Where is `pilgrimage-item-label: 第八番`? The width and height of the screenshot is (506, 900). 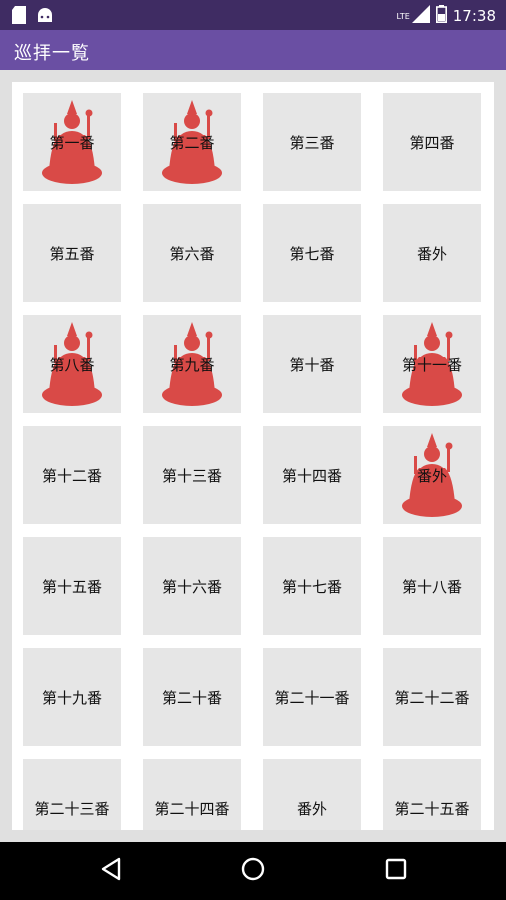 pilgrimage-item-label: 第八番 is located at coordinates (72, 364).